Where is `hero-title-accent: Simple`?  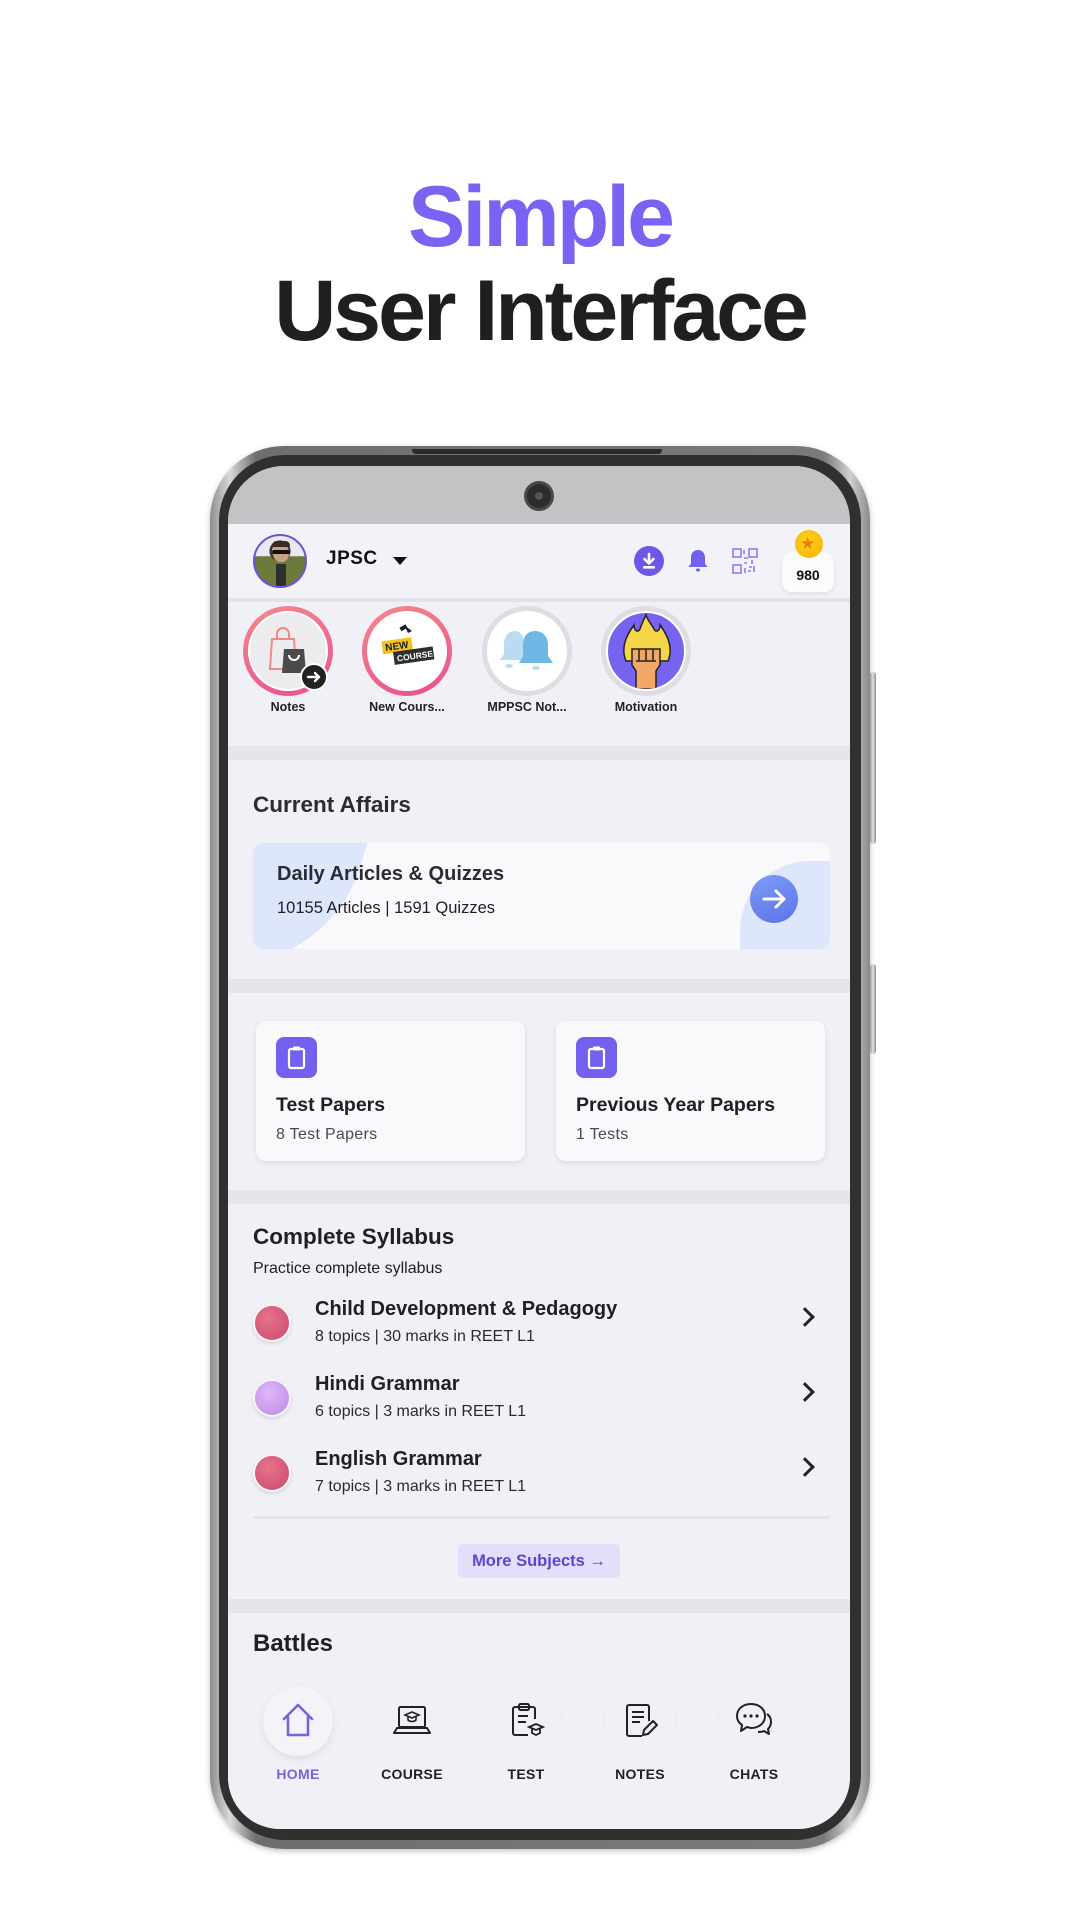 hero-title-accent: Simple is located at coordinates (541, 217).